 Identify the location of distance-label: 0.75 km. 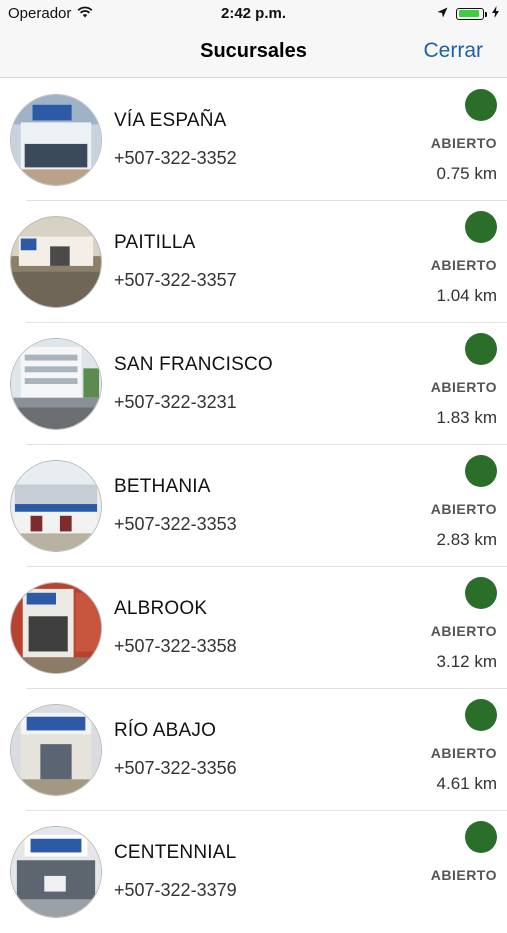
(466, 173).